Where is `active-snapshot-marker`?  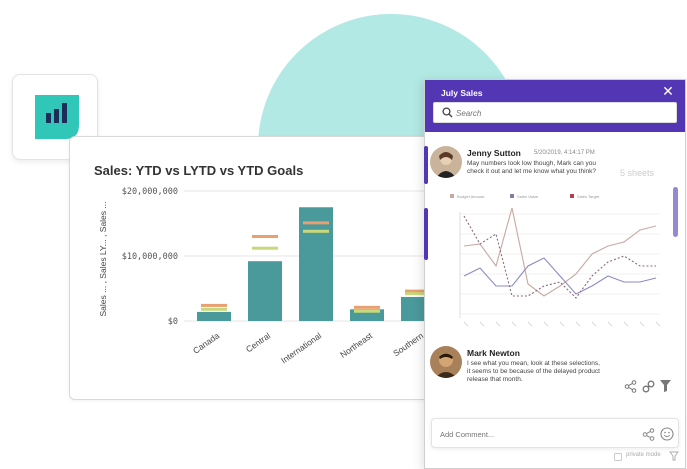 active-snapshot-marker is located at coordinates (426, 234).